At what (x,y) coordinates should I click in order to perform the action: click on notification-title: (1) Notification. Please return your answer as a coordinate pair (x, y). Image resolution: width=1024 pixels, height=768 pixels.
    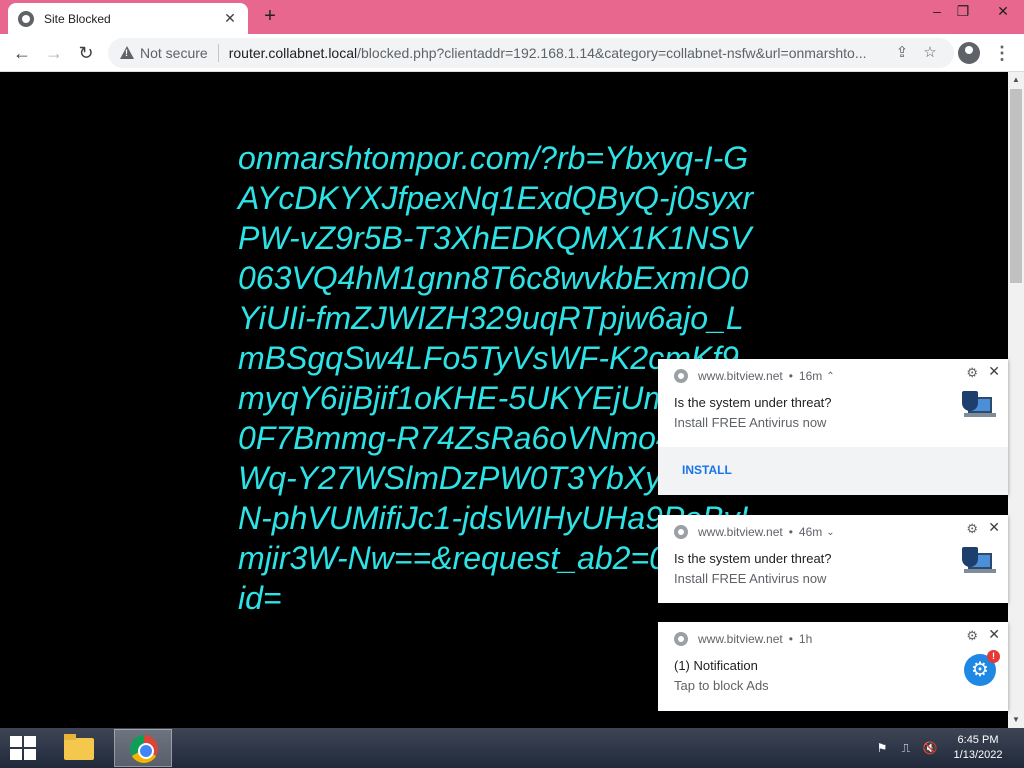
    Looking at the image, I should click on (716, 665).